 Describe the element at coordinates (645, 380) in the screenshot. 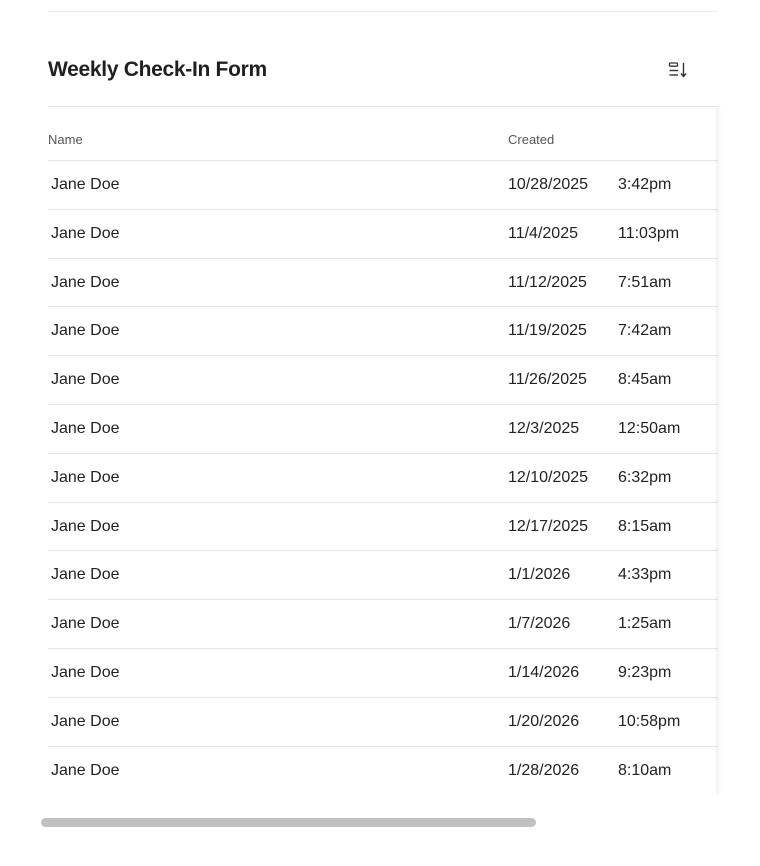

I see `row-time-cell: 8:45am` at that location.